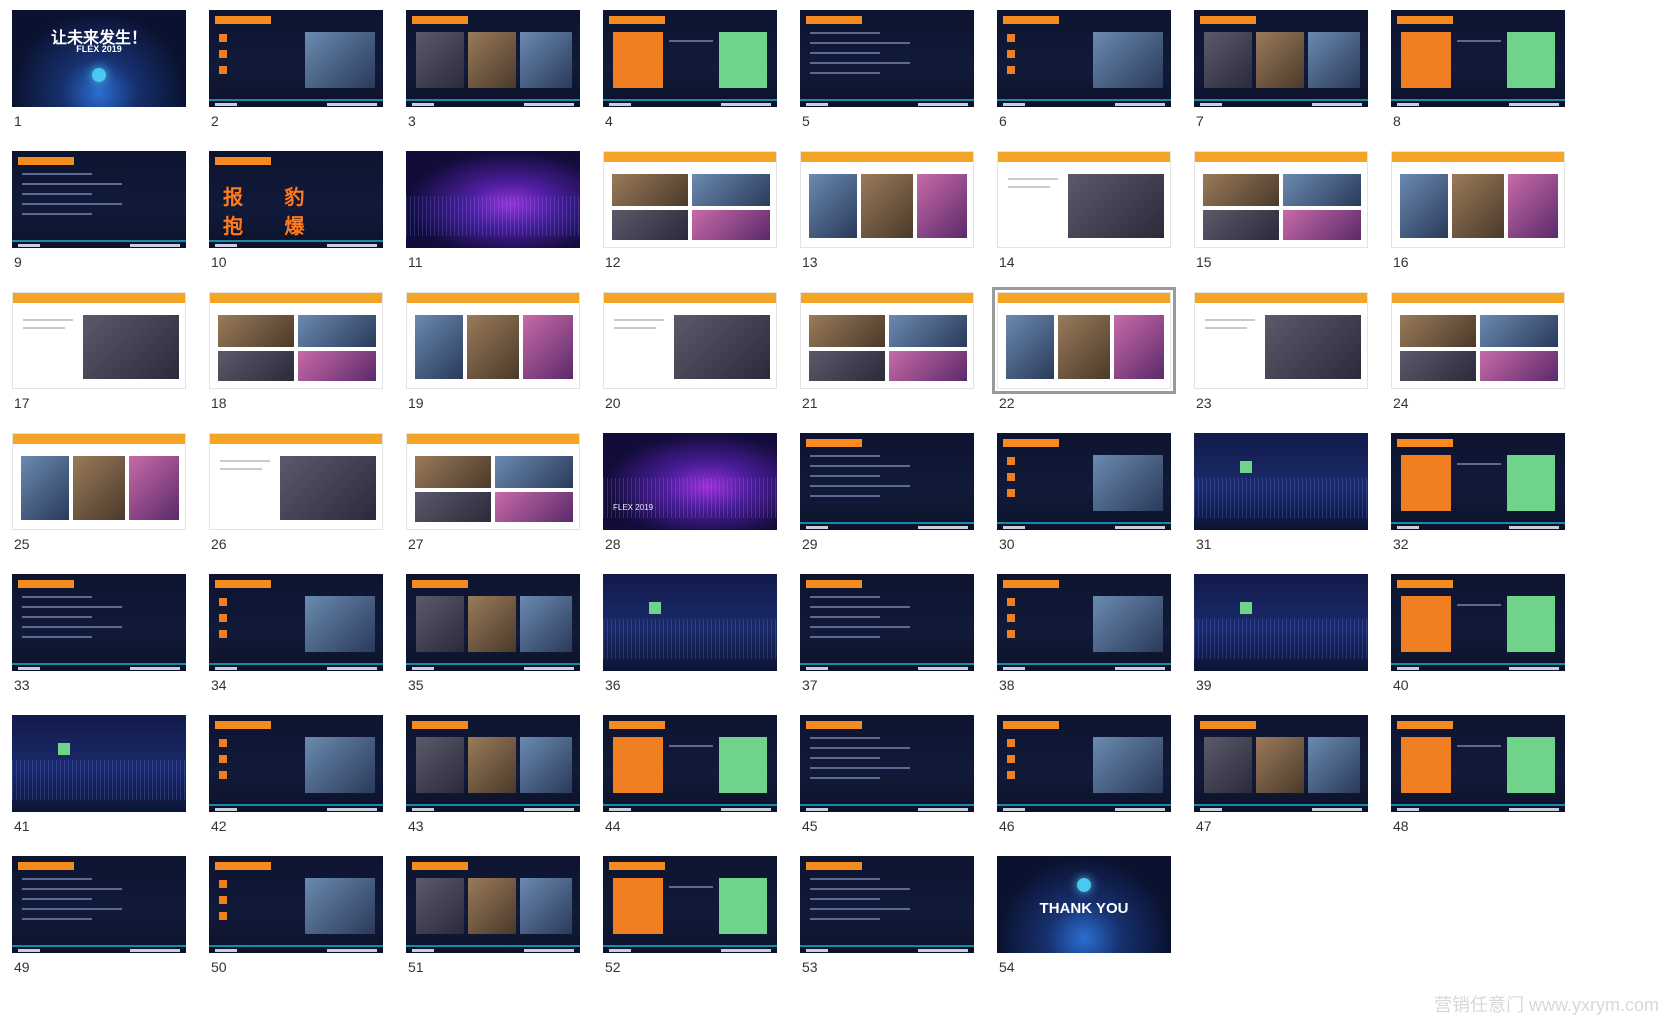 The height and width of the screenshot is (1027, 1671). What do you see at coordinates (1084, 904) in the screenshot?
I see `slide-thumbnail: THANK YOU` at bounding box center [1084, 904].